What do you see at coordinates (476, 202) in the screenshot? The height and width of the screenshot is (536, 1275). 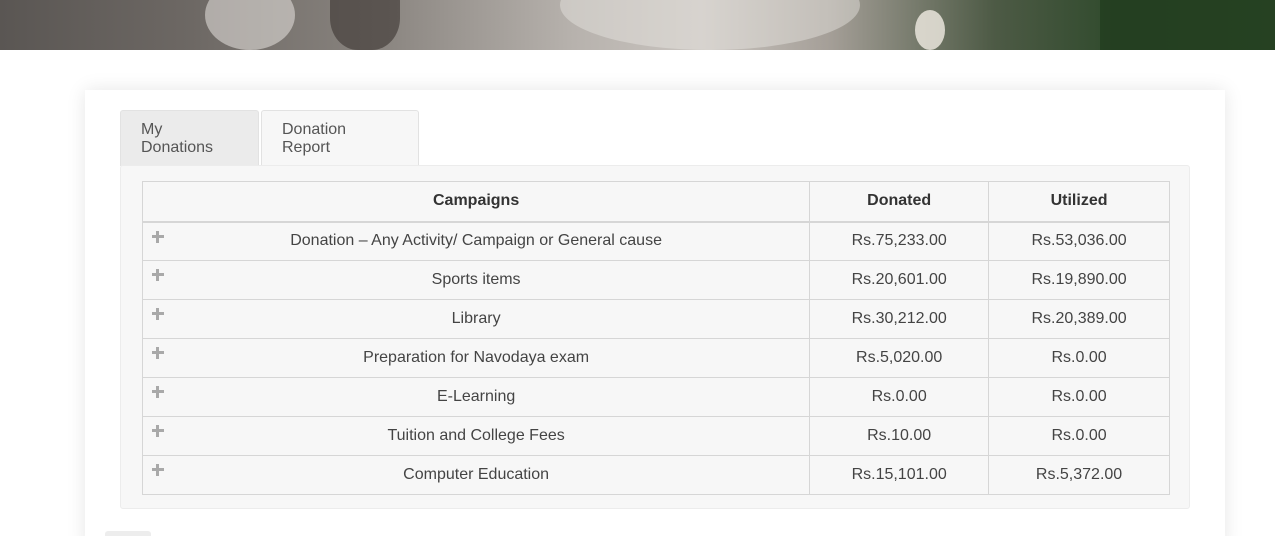 I see `header-campaigns: Campaigns` at bounding box center [476, 202].